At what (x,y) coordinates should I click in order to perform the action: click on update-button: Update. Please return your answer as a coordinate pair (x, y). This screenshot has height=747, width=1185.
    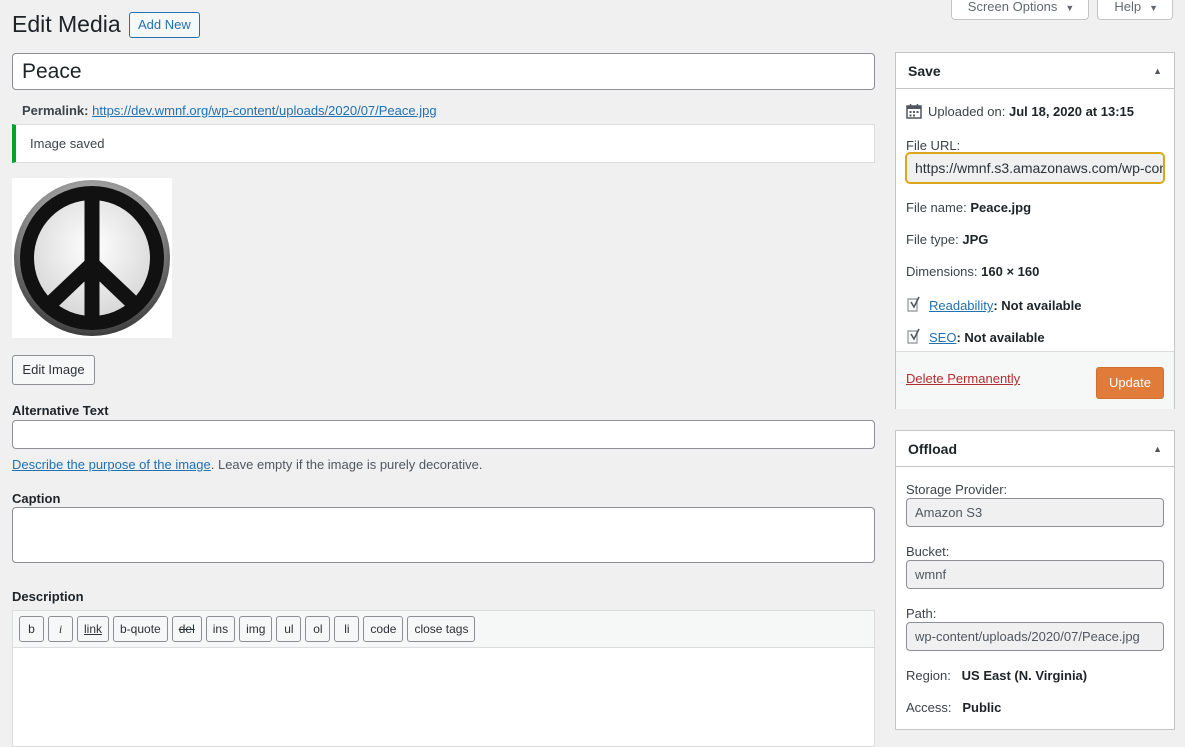
    Looking at the image, I should click on (1130, 383).